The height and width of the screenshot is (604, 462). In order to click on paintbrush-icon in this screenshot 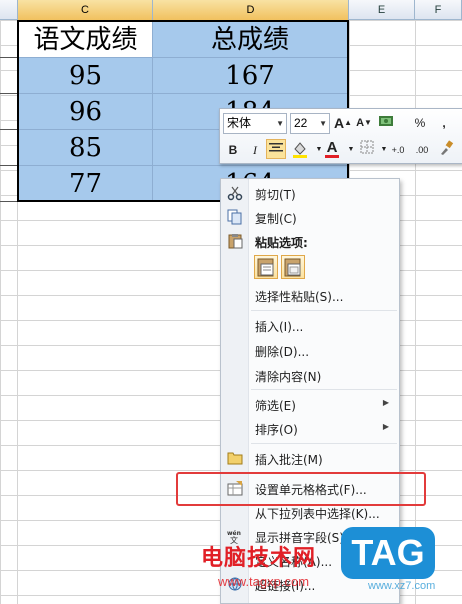, I will do `click(447, 147)`.